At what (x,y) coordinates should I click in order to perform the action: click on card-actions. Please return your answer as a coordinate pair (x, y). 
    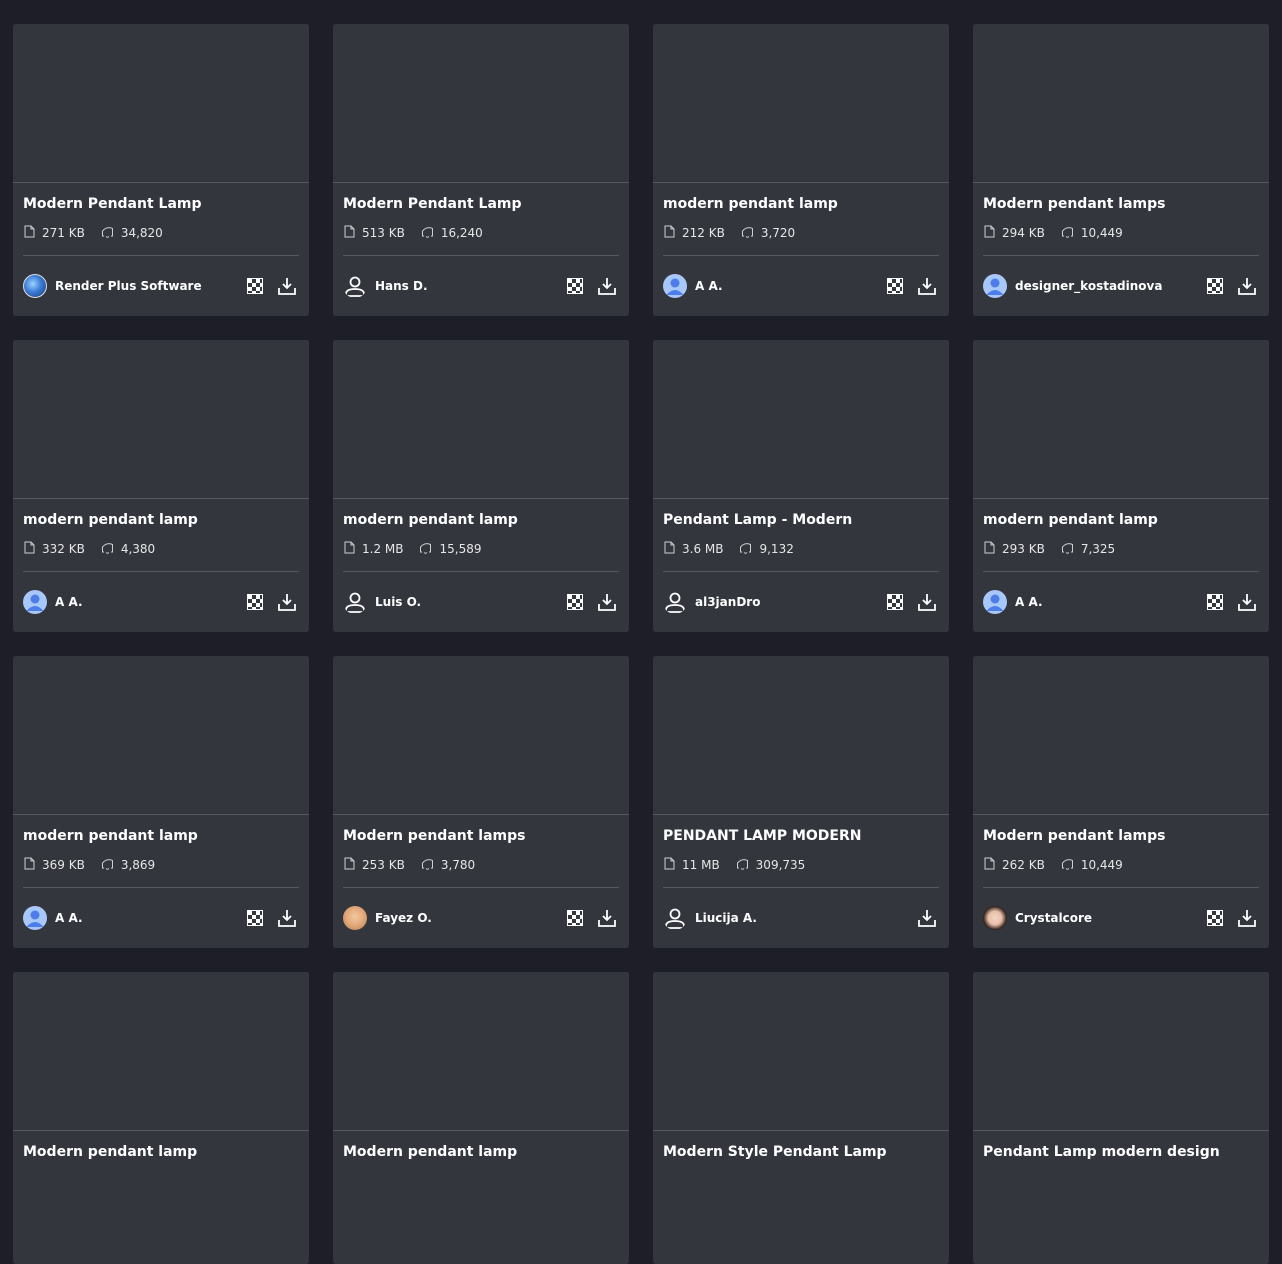
    Looking at the image, I should click on (267, 286).